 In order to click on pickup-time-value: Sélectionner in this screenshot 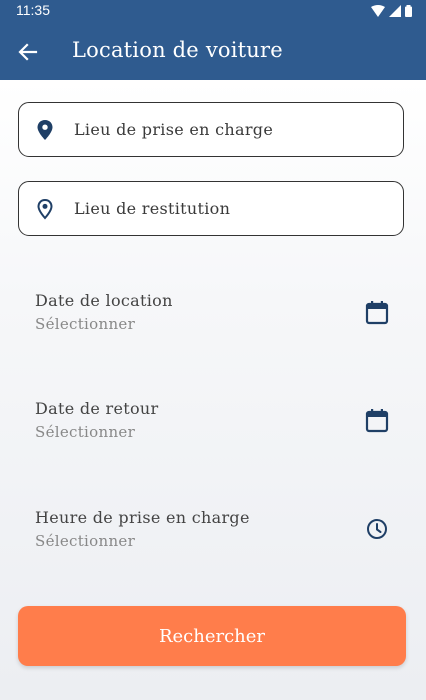, I will do `click(85, 541)`.